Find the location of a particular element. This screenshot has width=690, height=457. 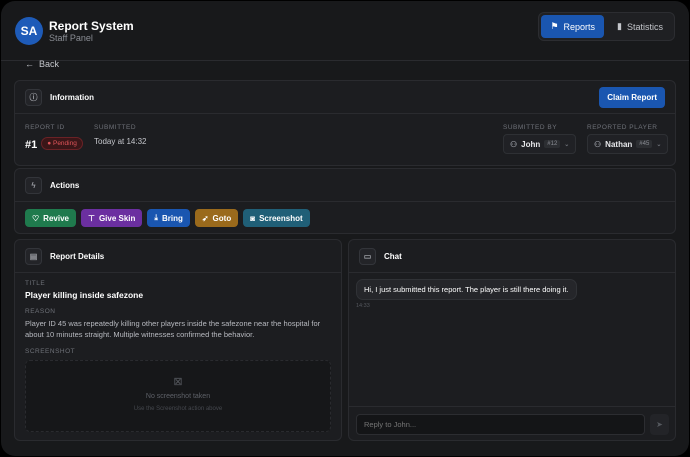

flag-icon: ⚑ is located at coordinates (554, 26).